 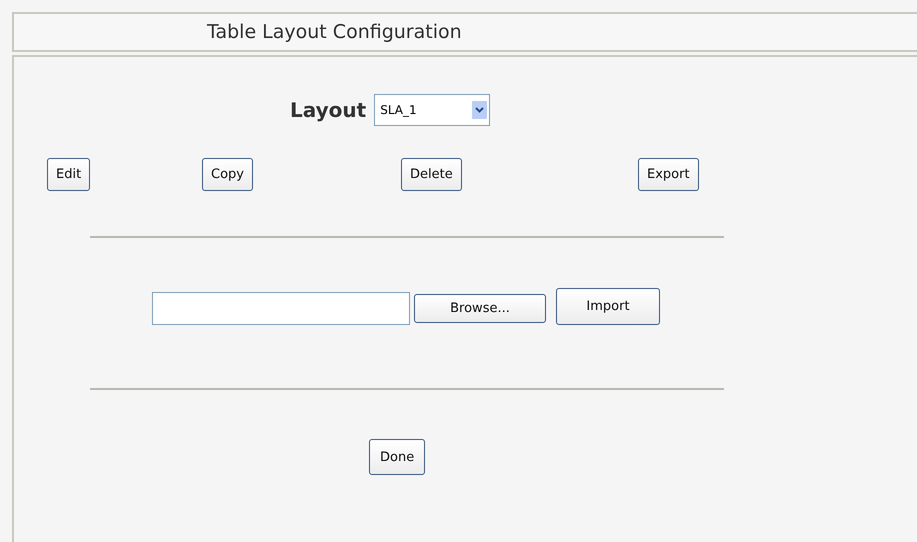 What do you see at coordinates (68, 174) in the screenshot?
I see `action-button: Edit` at bounding box center [68, 174].